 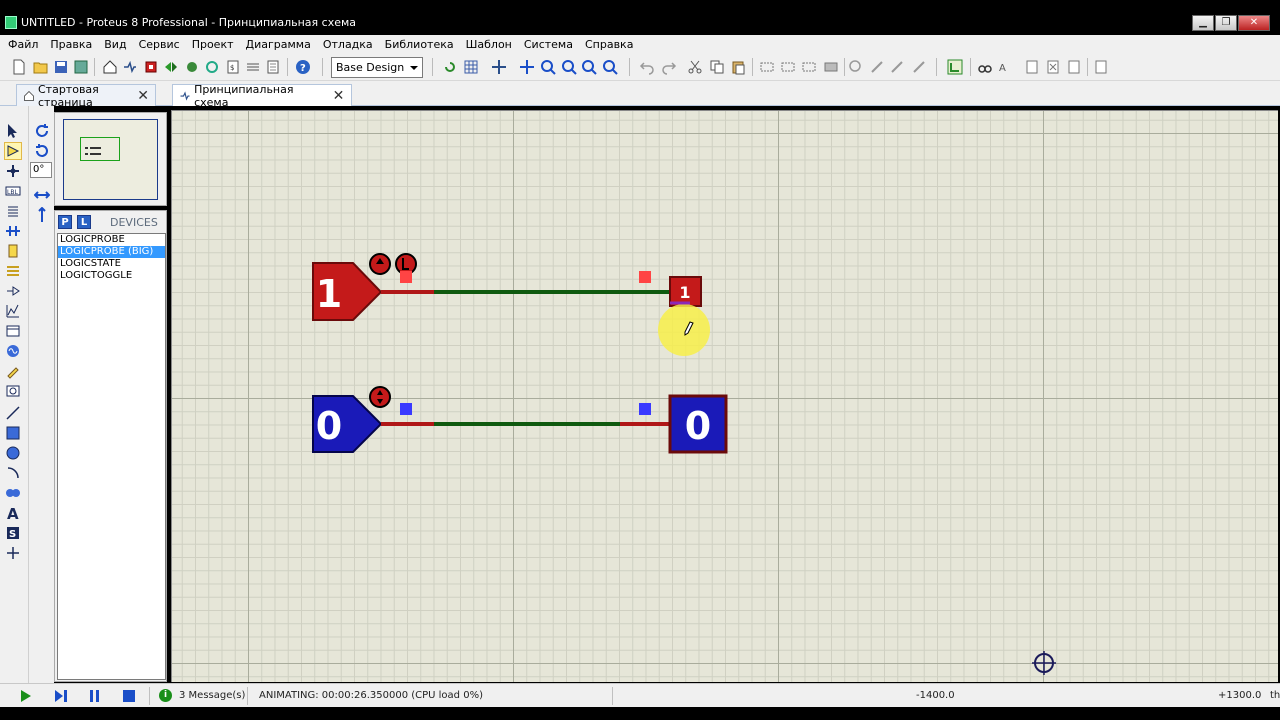 I want to click on voltage-probe-icon, so click(x=13, y=371).